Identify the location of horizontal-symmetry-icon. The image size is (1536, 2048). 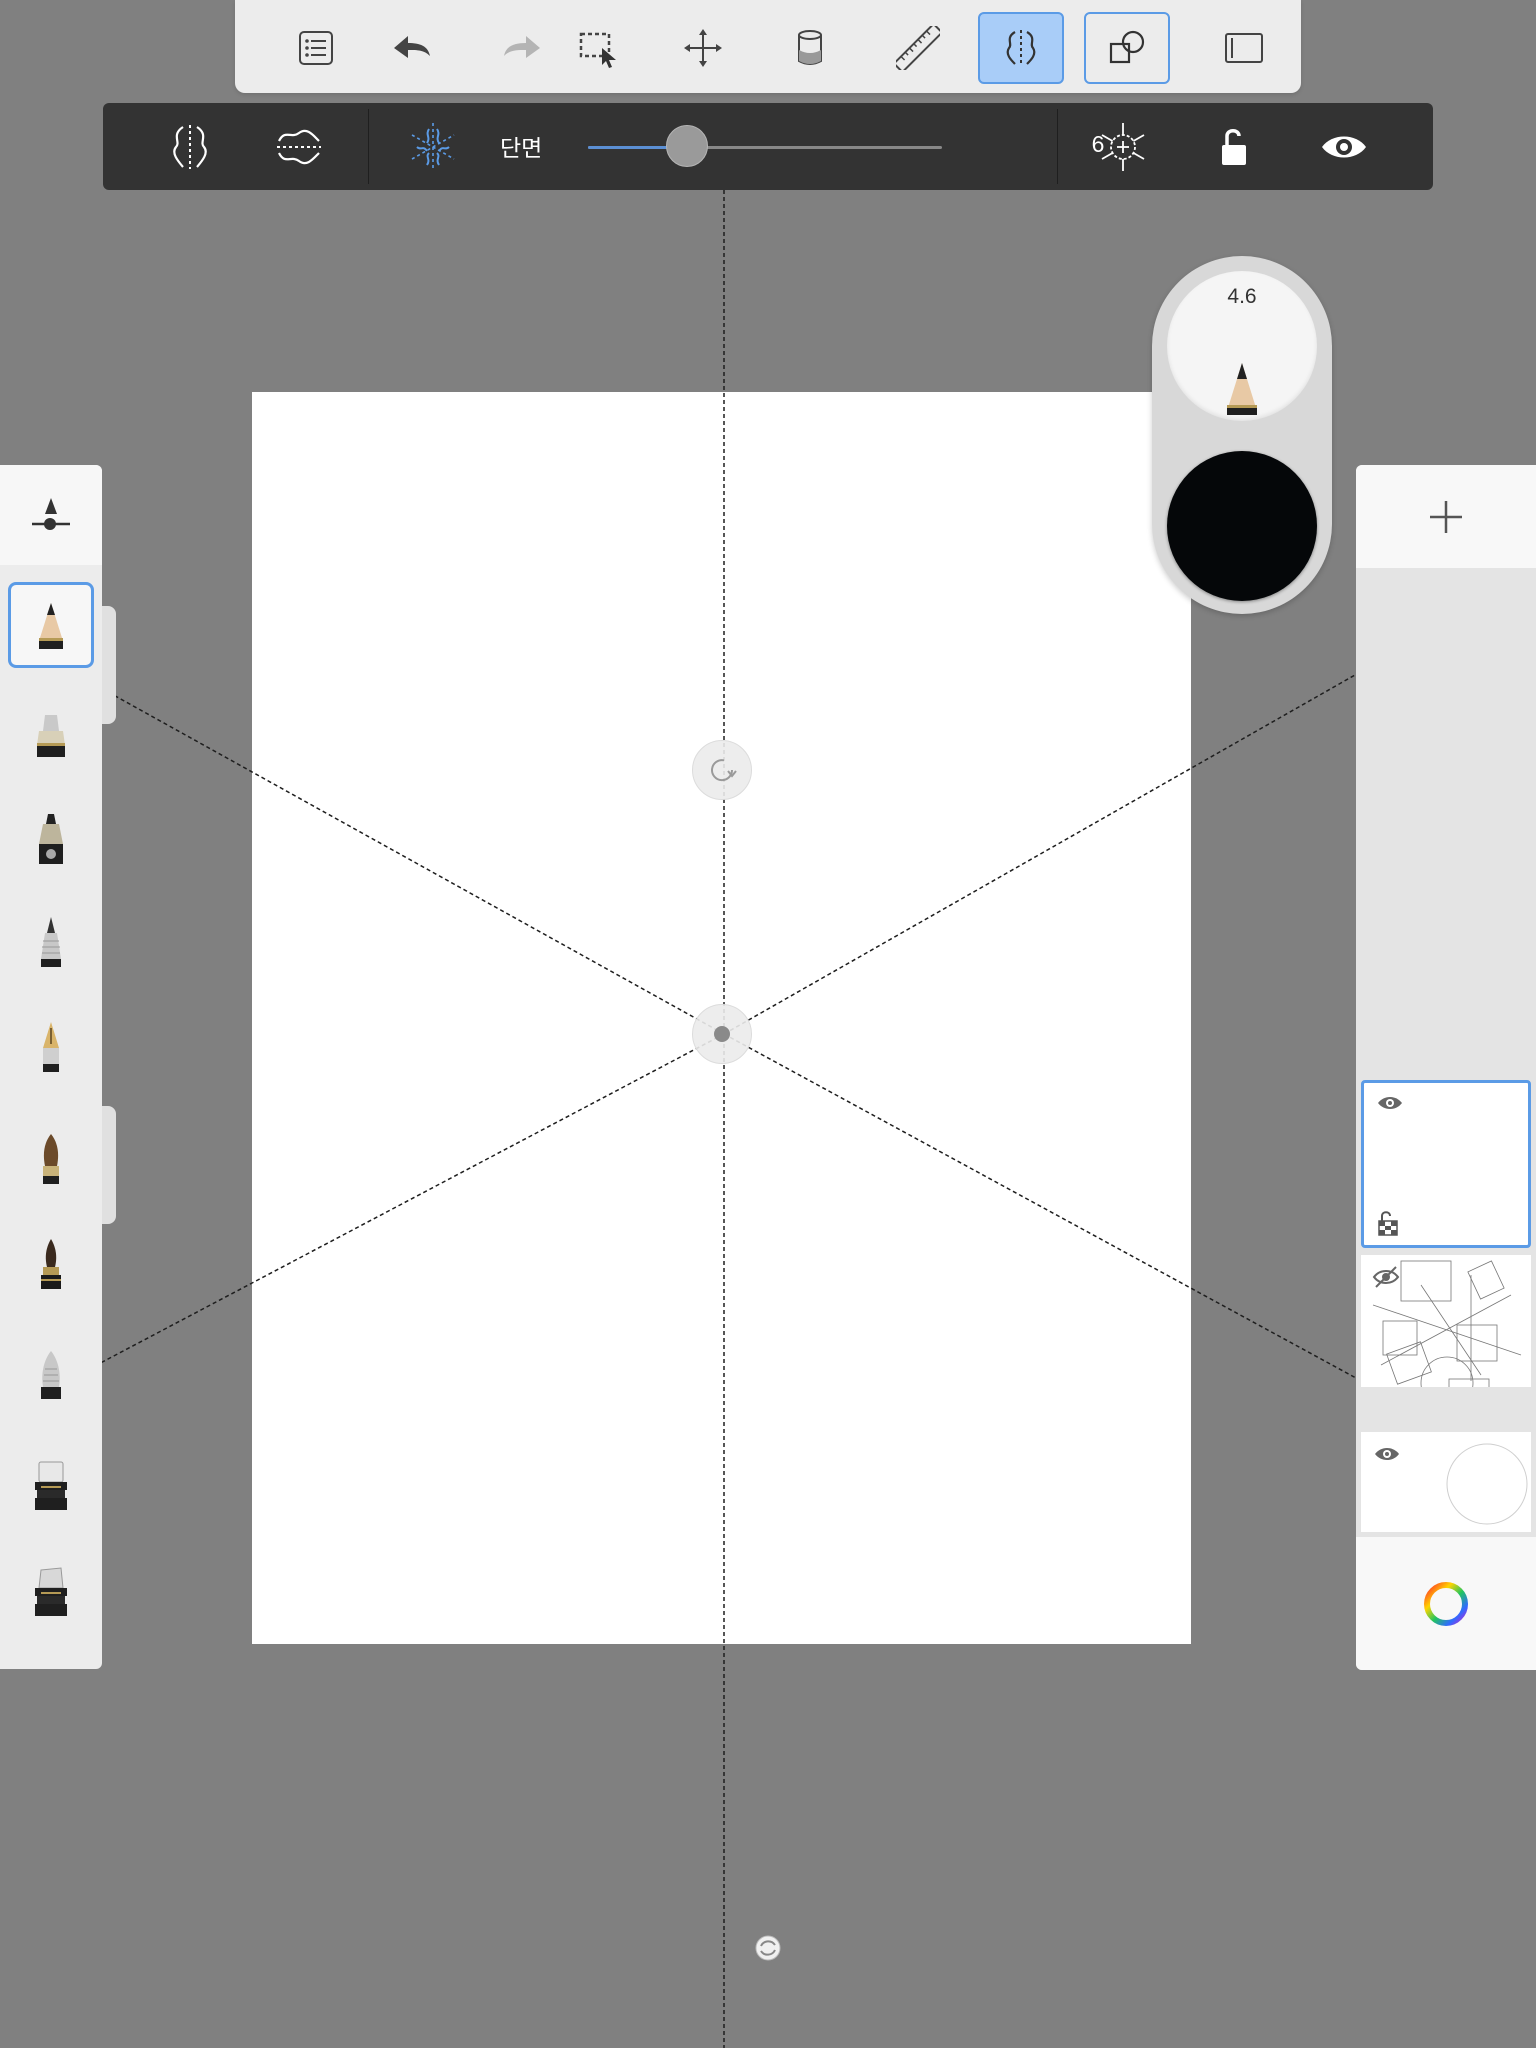
(299, 147).